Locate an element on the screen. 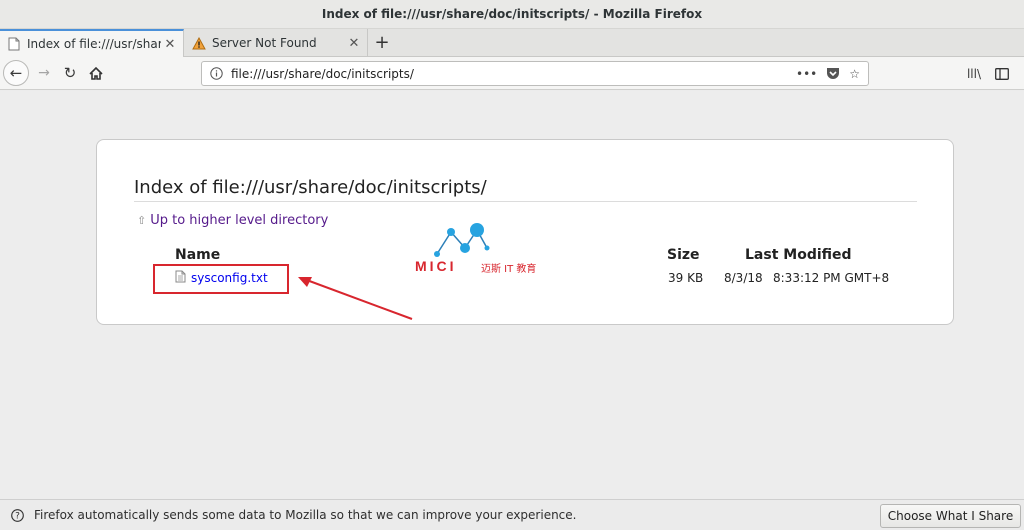  file-date: 8/3/18 is located at coordinates (743, 278).